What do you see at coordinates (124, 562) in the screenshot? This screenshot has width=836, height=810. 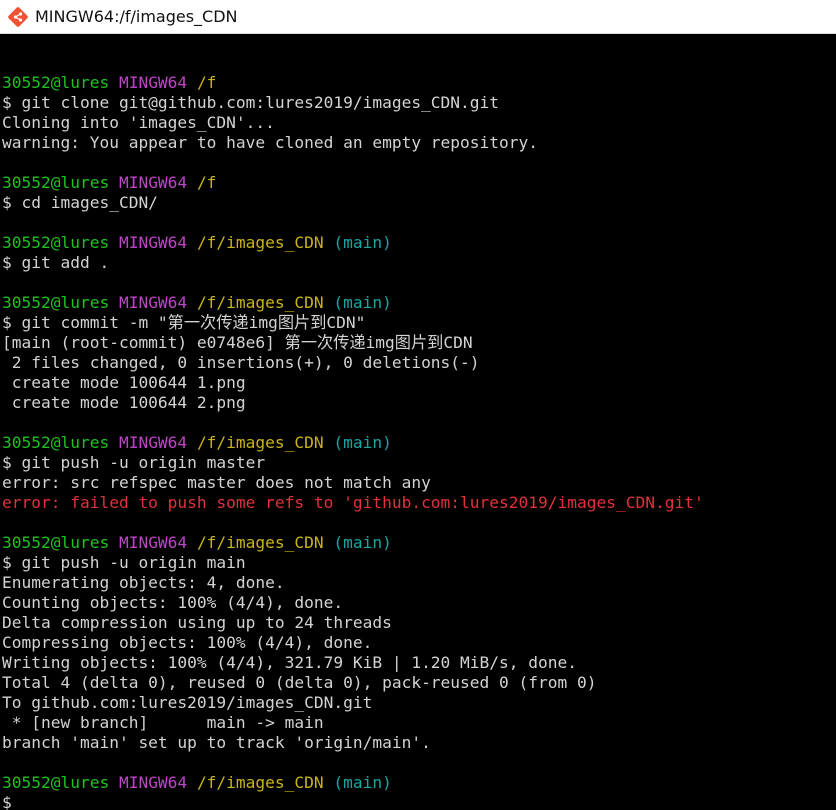 I see `output-line: $ git push -u origin main` at bounding box center [124, 562].